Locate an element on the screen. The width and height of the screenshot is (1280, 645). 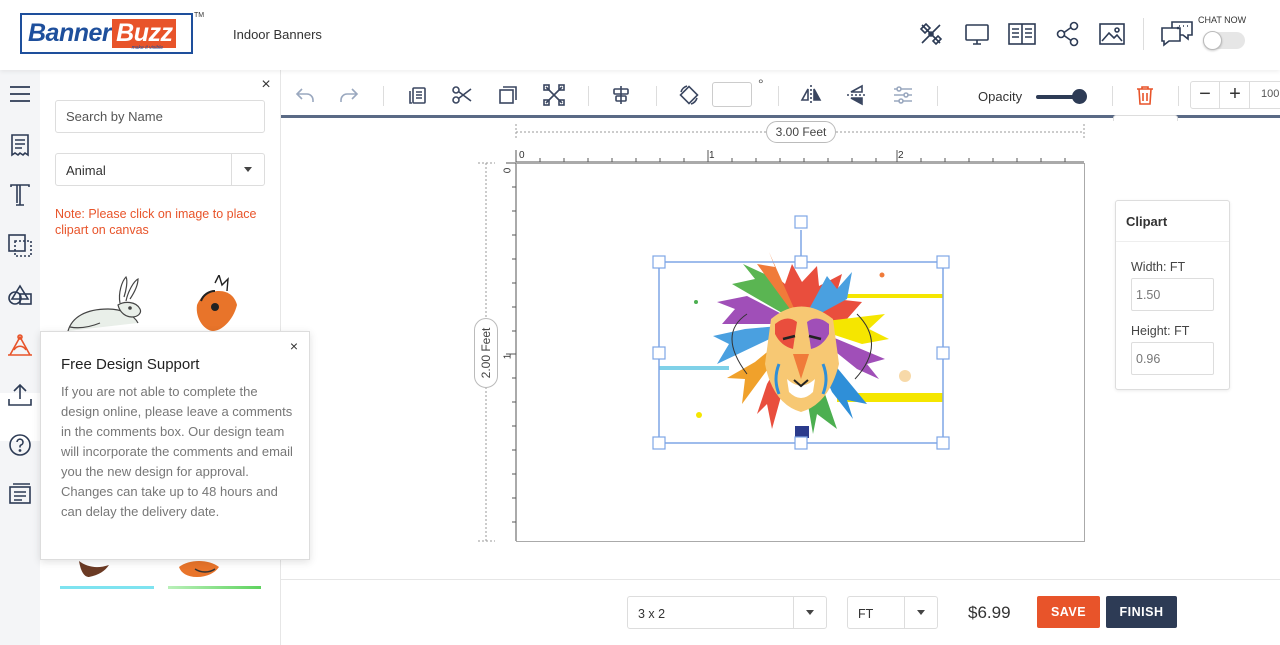
chat-icon is located at coordinates (1177, 34).